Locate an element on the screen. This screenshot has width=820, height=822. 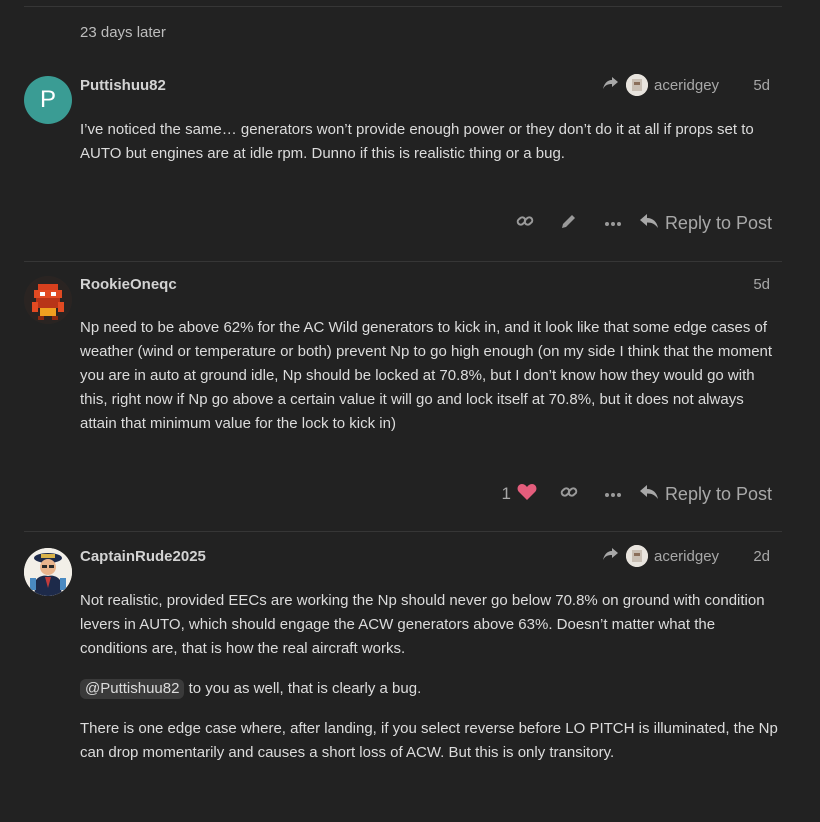
avatar: P is located at coordinates (48, 100).